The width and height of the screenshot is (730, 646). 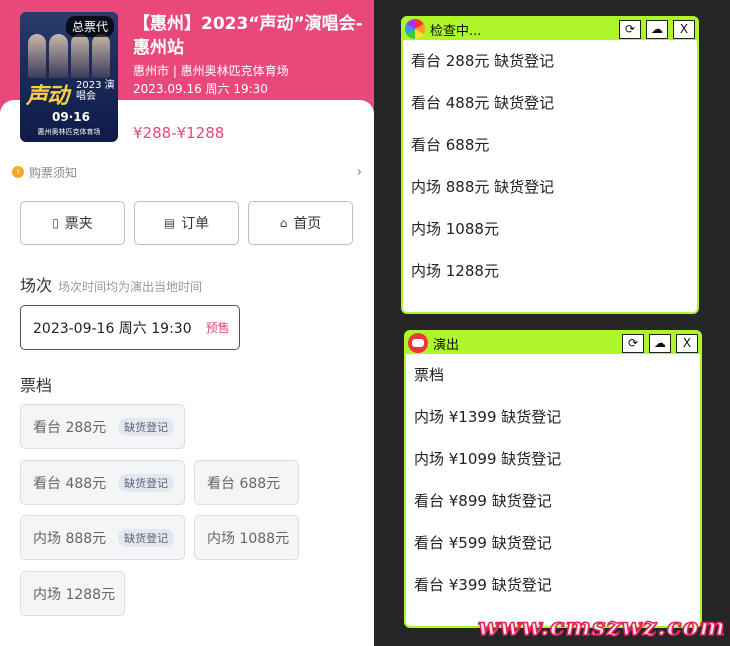 What do you see at coordinates (217, 328) in the screenshot?
I see `presale-tag: 预售` at bounding box center [217, 328].